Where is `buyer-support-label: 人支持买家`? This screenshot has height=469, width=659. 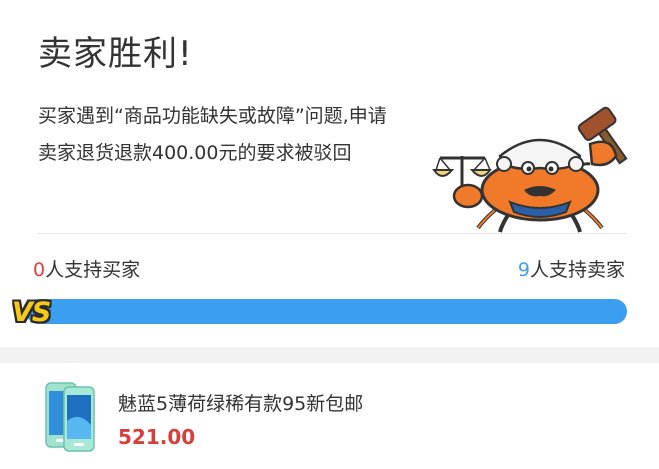 buyer-support-label: 人支持买家 is located at coordinates (93, 270).